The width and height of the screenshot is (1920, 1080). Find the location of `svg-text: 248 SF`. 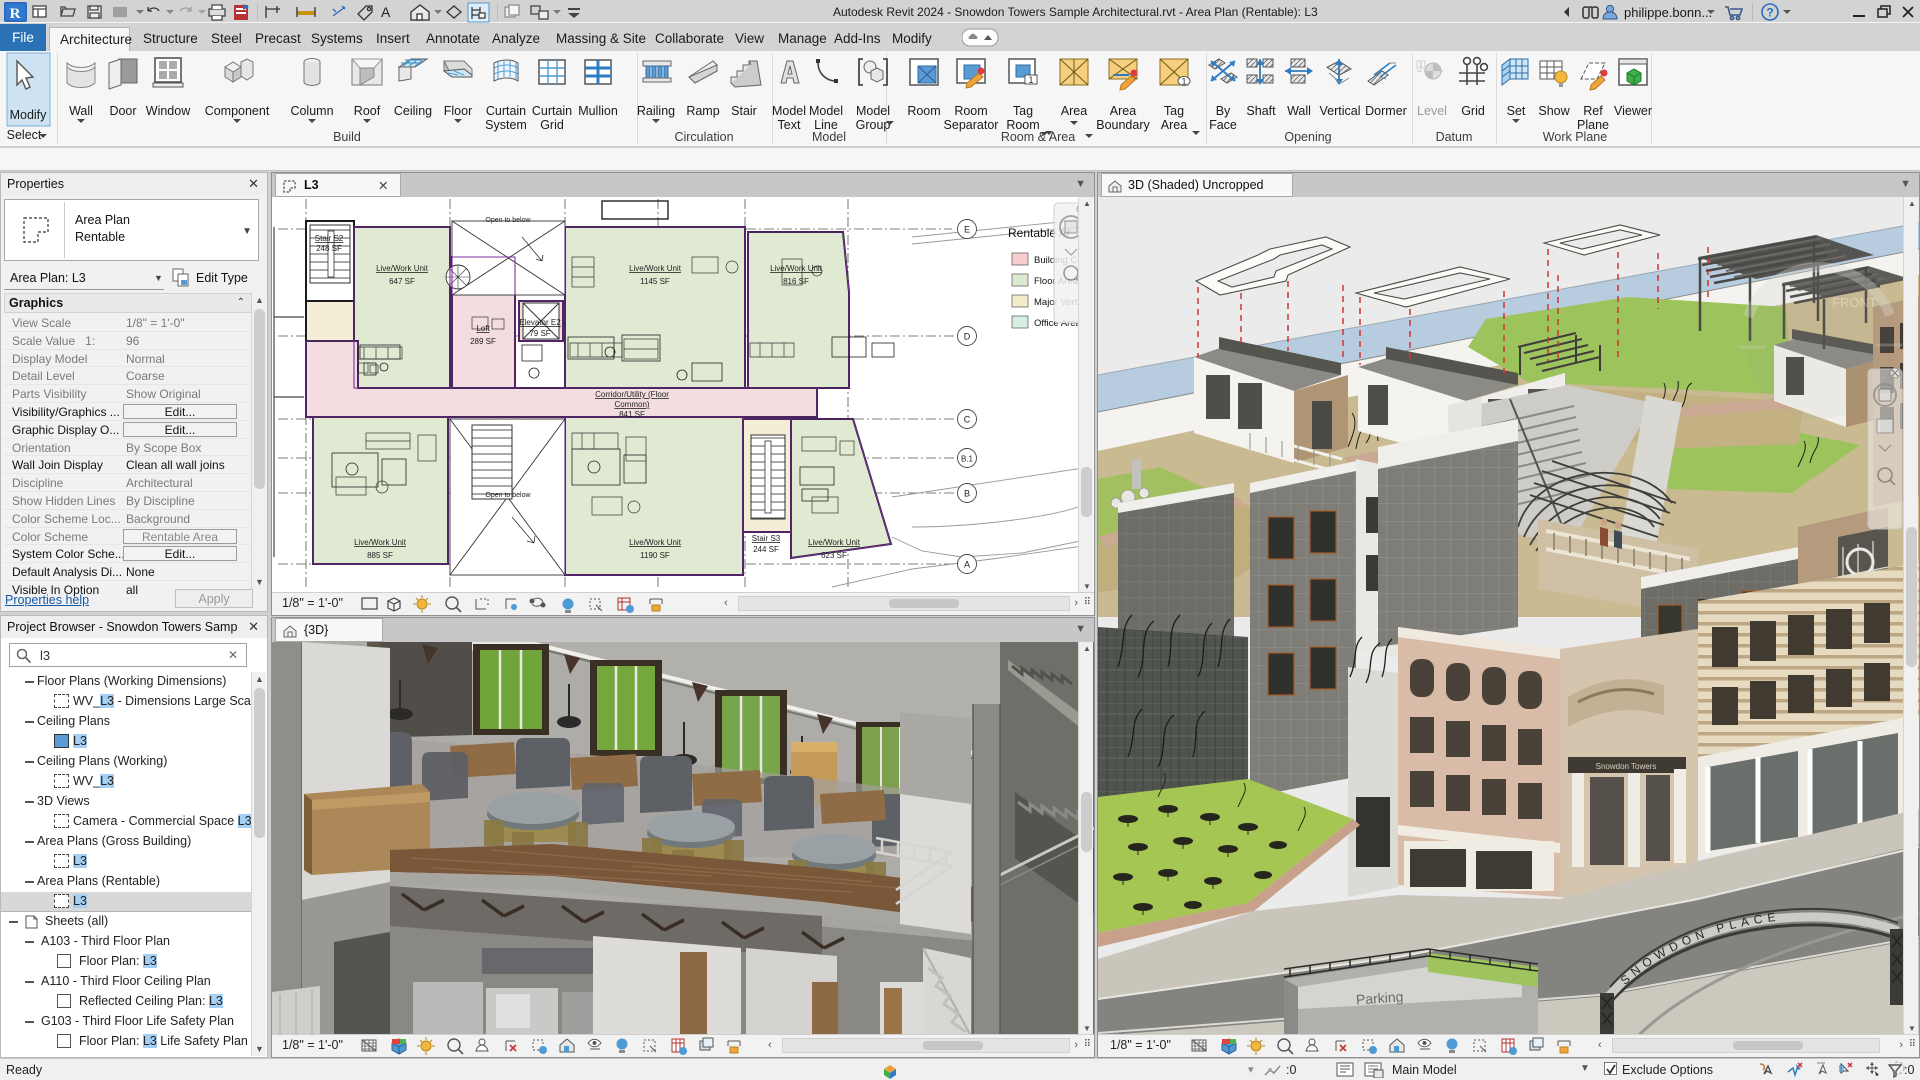

svg-text: 248 SF is located at coordinates (329, 248).